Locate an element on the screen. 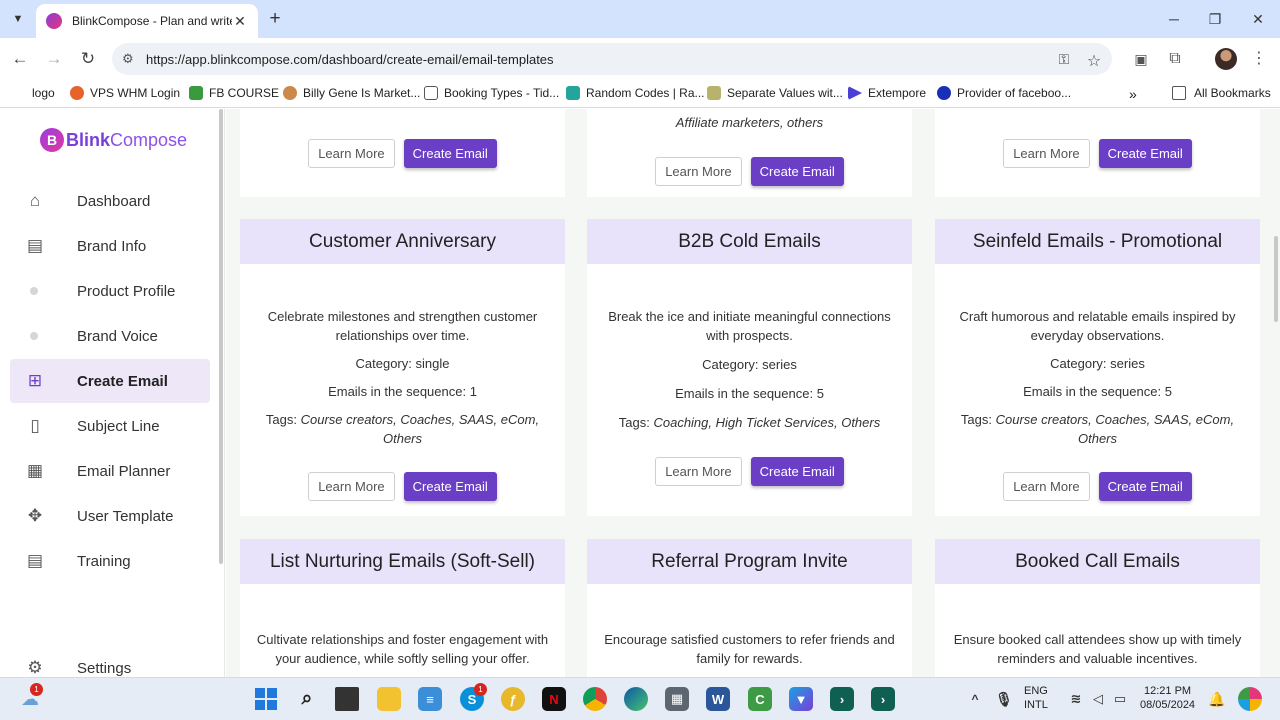 Image resolution: width=1280 pixels, height=720 pixels. all-bookmarks-folder: All Bookmarks is located at coordinates (1221, 93).